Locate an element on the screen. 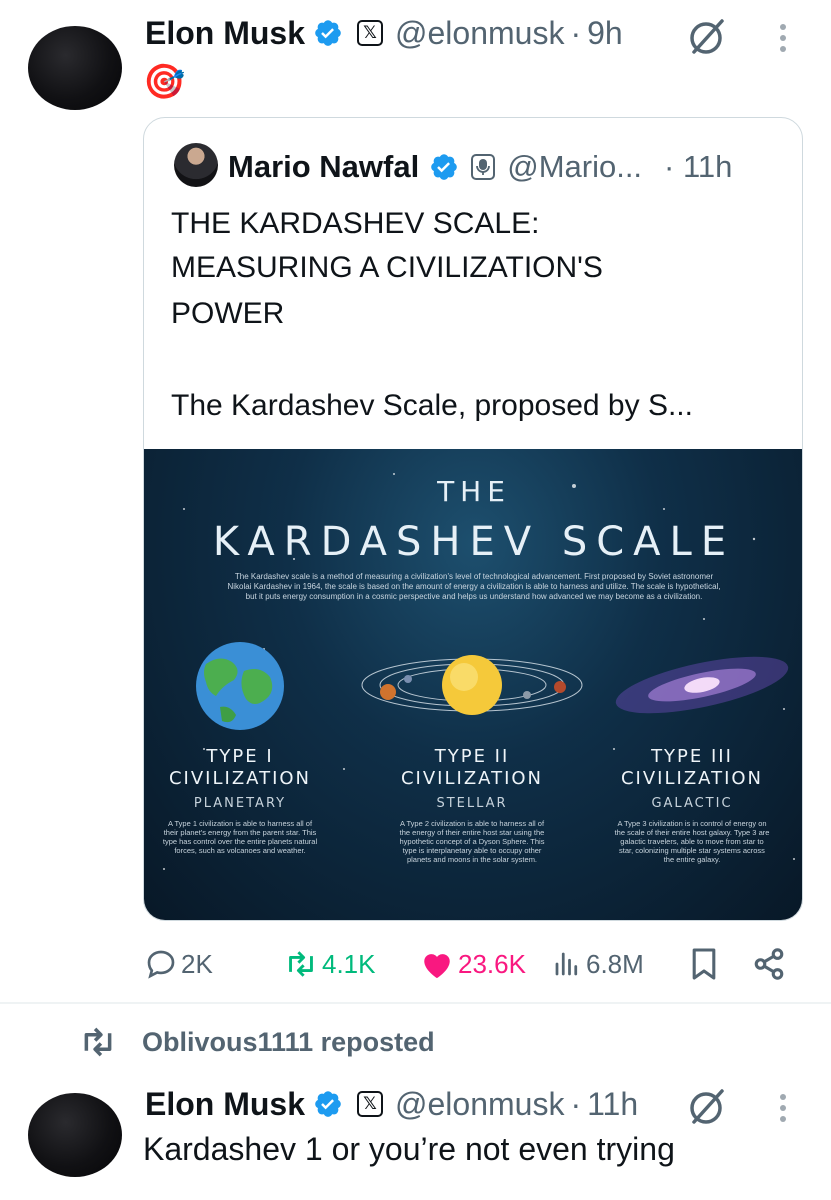 This screenshot has width=831, height=1200. timestamp: 9h is located at coordinates (605, 33).